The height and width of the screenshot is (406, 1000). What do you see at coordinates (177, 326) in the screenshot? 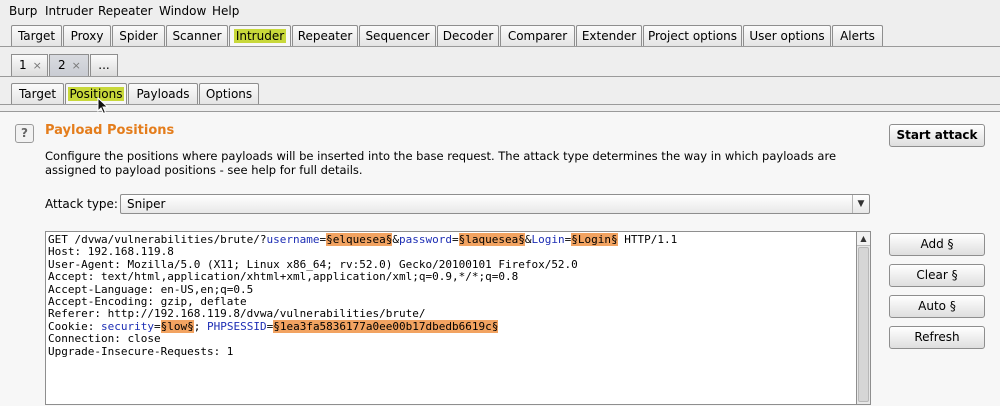
I see `payload-marker: §low§` at bounding box center [177, 326].